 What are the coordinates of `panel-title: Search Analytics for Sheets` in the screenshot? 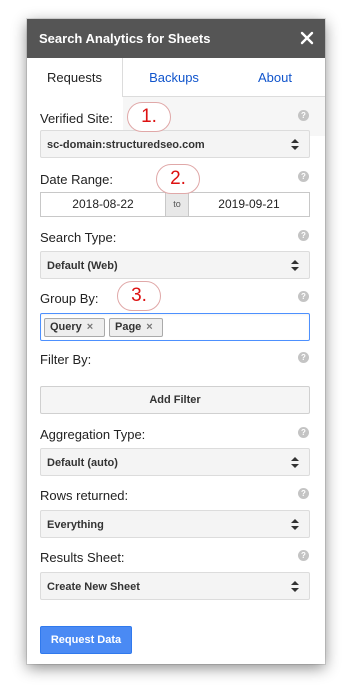 It's located at (125, 38).